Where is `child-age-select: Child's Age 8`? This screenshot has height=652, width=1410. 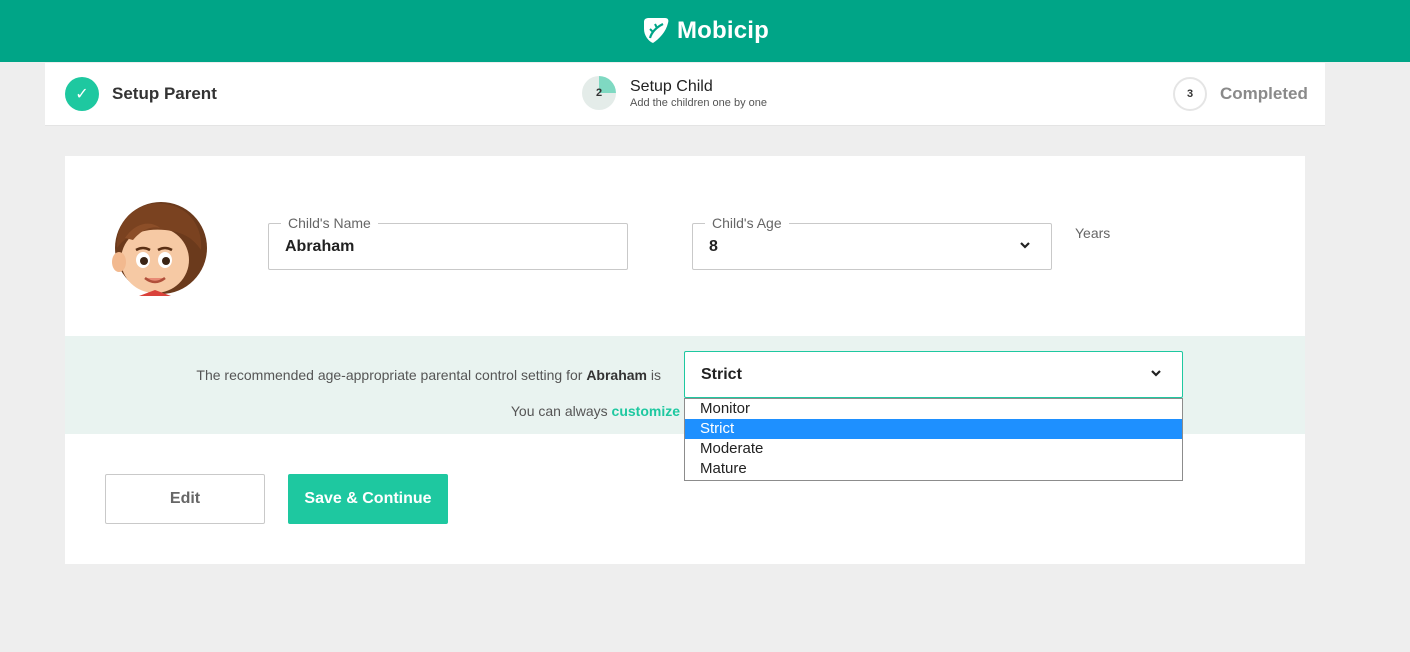 child-age-select: Child's Age 8 is located at coordinates (872, 242).